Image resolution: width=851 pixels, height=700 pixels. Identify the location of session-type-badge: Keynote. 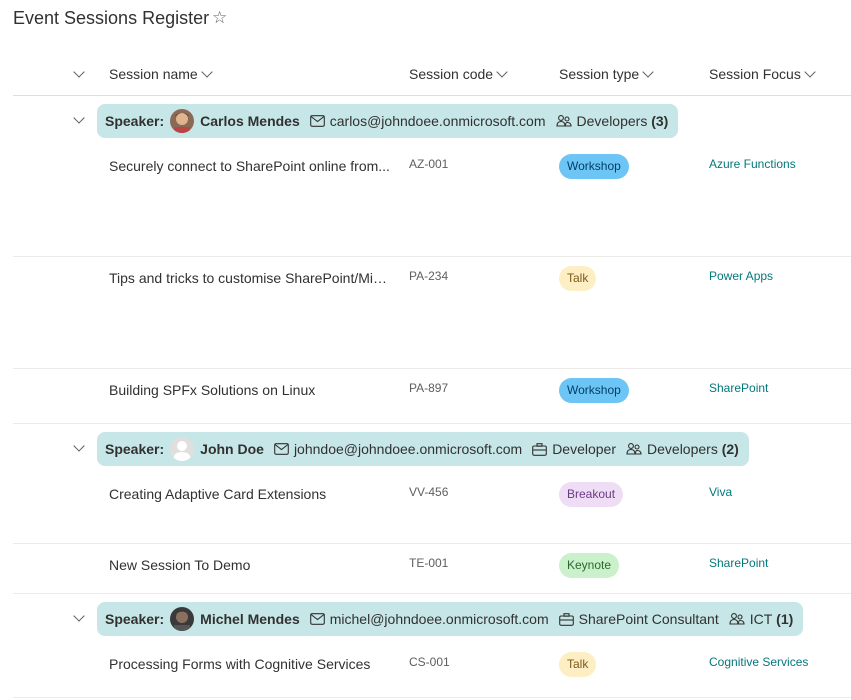
(589, 565).